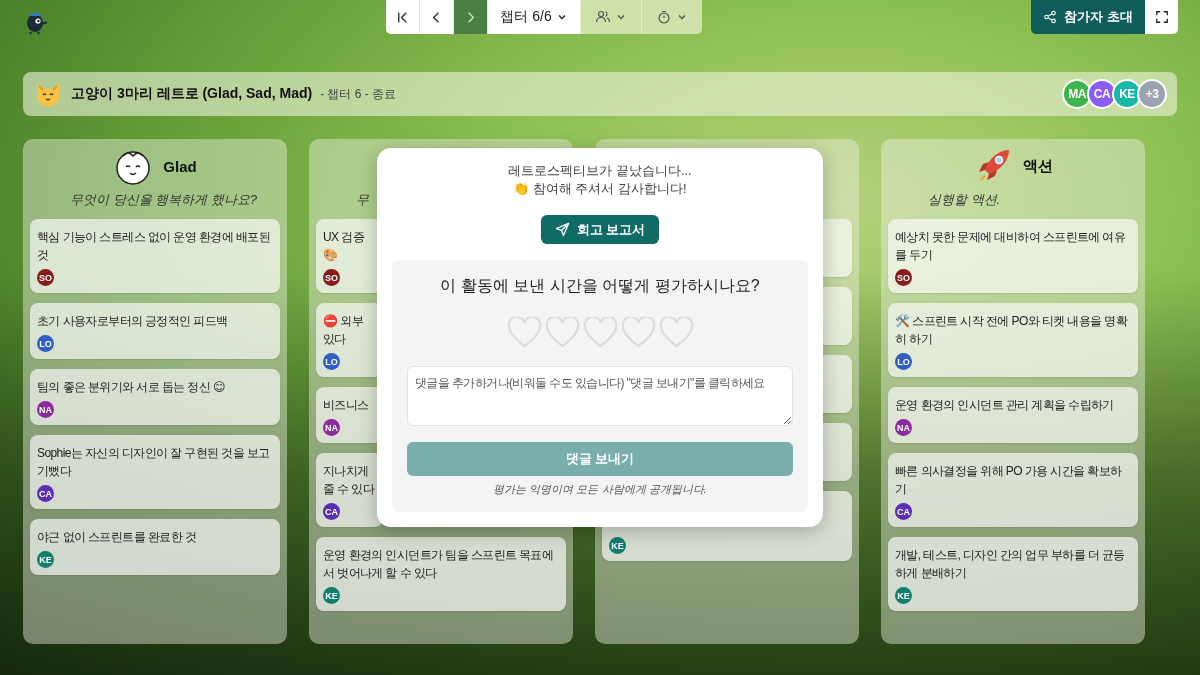  What do you see at coordinates (439, 564) in the screenshot?
I see `card-text: 운영 환경의 인시던트가 팀을 스프린트 목표에서 벗어나게 할 수 있다` at bounding box center [439, 564].